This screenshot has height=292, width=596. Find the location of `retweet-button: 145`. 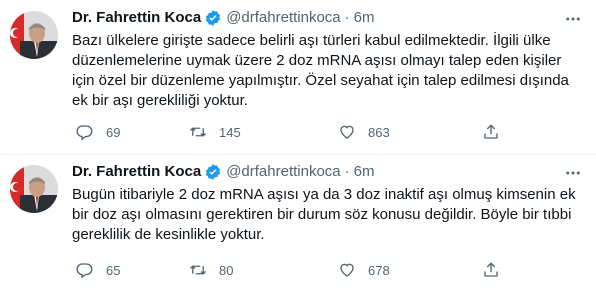

retweet-button: 145 is located at coordinates (215, 132).